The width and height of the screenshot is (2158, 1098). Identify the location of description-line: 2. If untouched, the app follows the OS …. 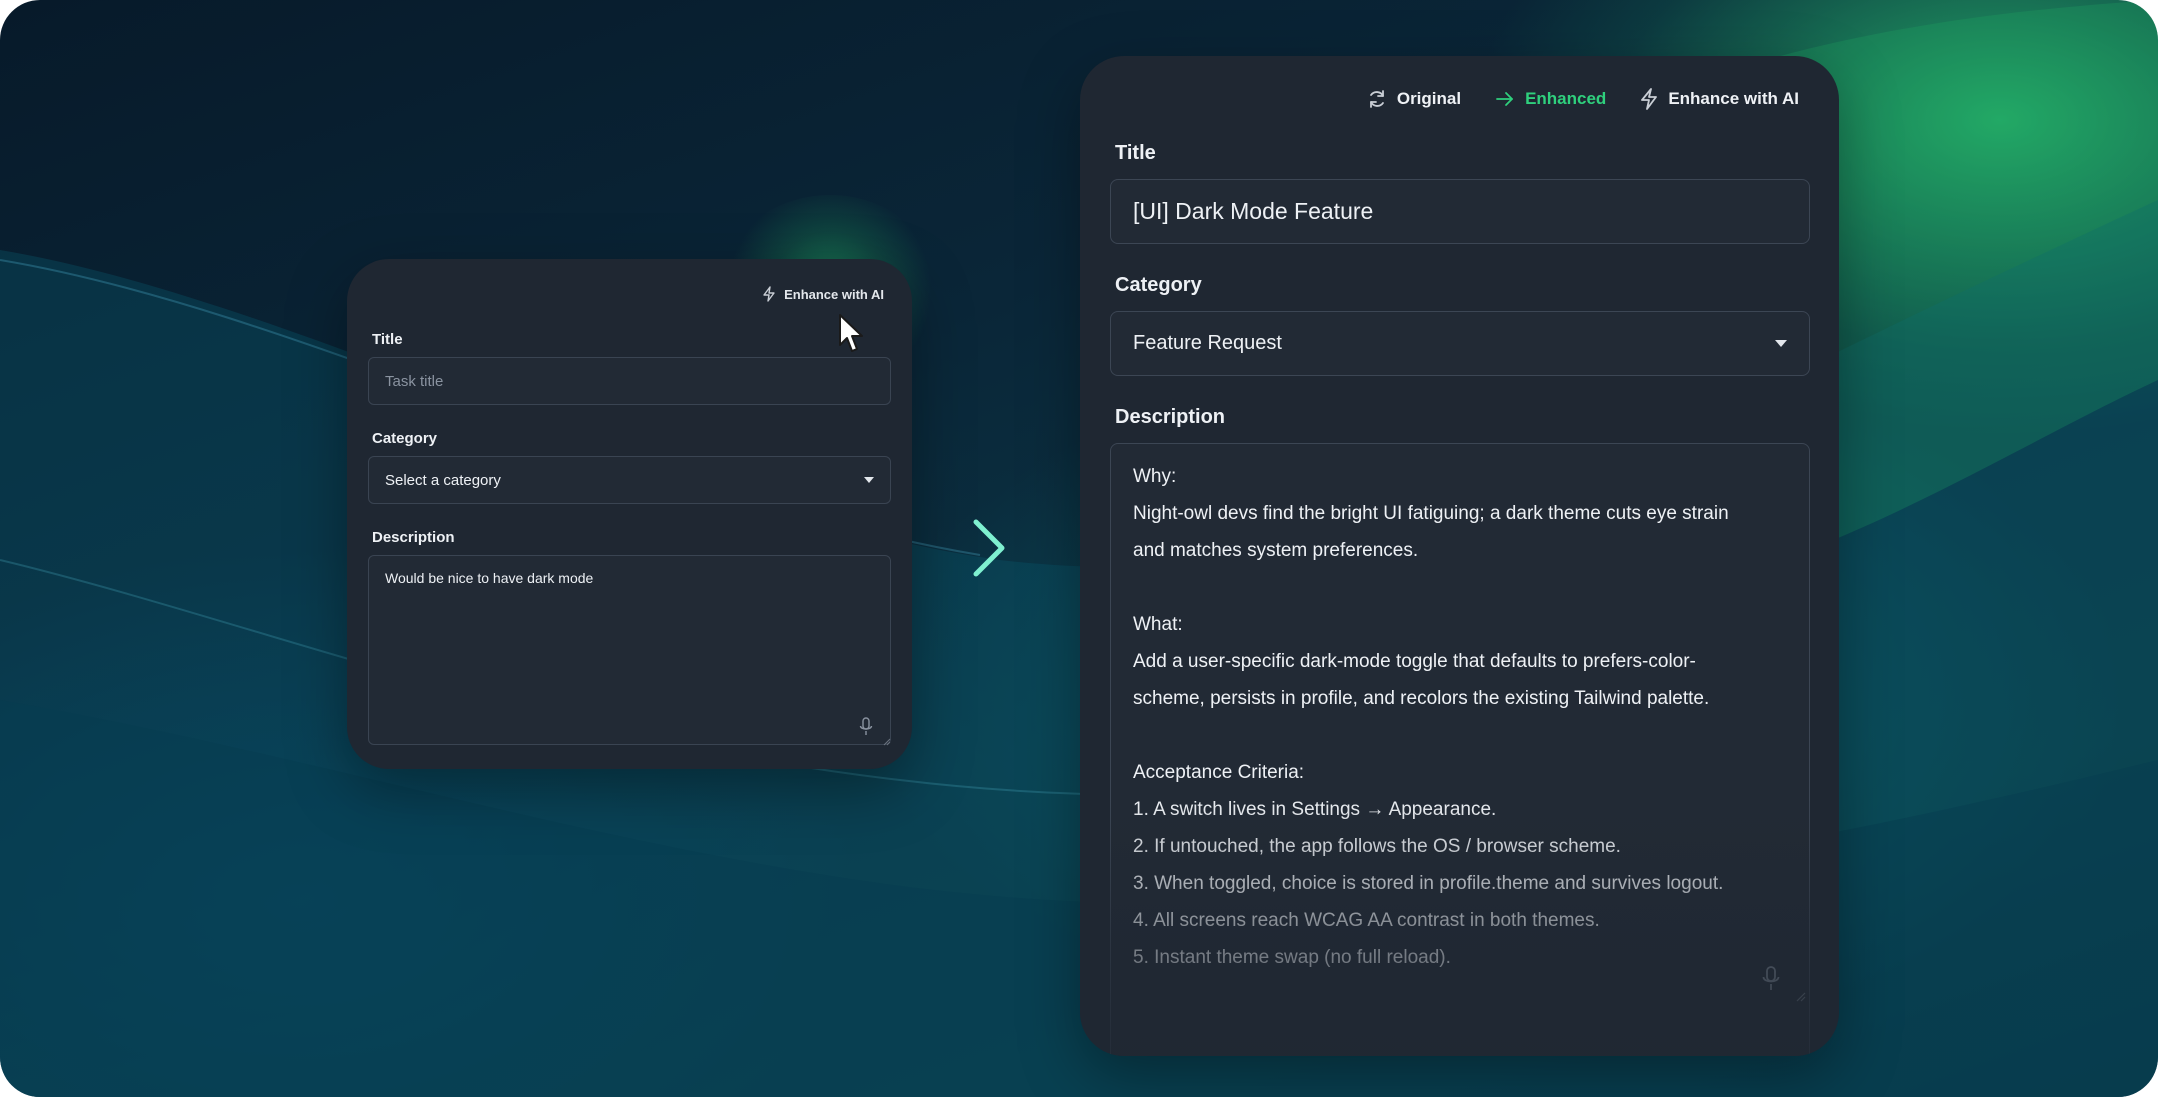
(1377, 846).